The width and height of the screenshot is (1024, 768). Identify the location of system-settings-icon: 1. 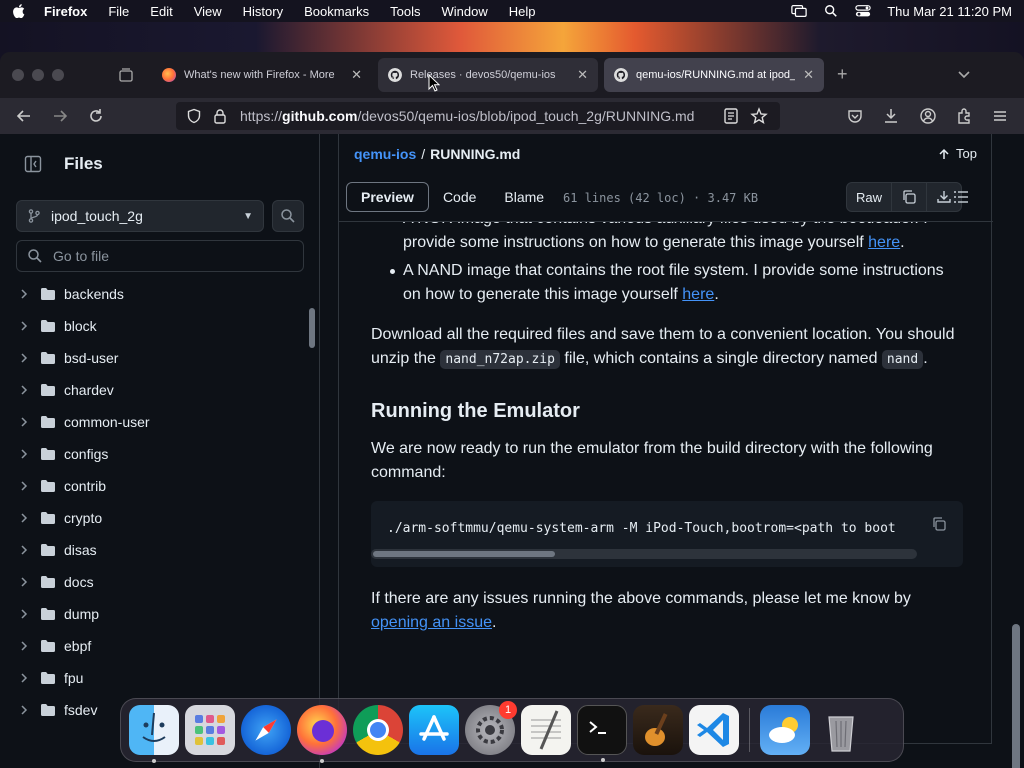
(491, 728).